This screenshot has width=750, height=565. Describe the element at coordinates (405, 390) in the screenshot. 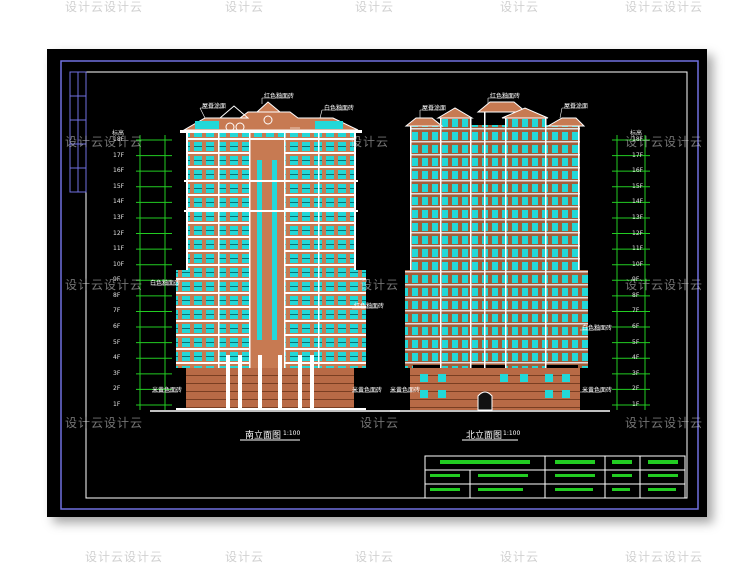

I see `annotation-base-right: 米黄色面砖` at that location.